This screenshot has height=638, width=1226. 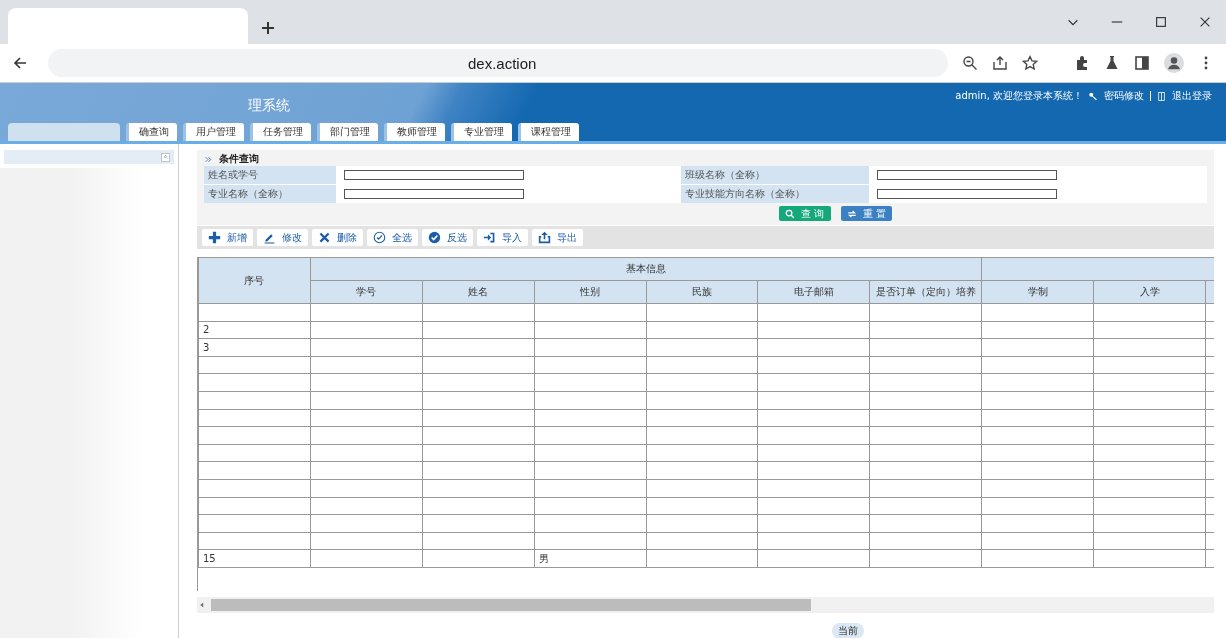 I want to click on back-arrow-icon, so click(x=20, y=63).